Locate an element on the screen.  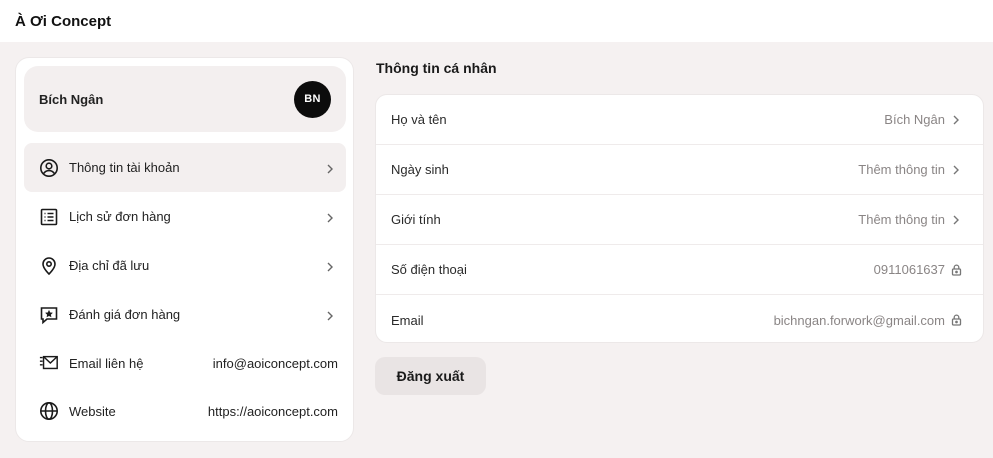
logout-button: Đăng xuất is located at coordinates (430, 376).